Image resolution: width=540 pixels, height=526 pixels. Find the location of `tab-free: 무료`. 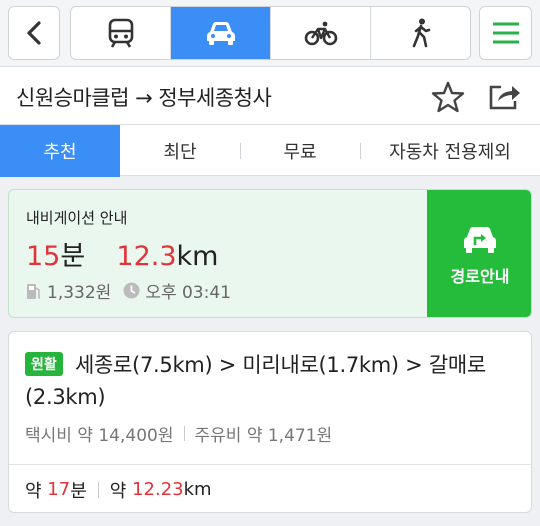

tab-free: 무료 is located at coordinates (300, 151).